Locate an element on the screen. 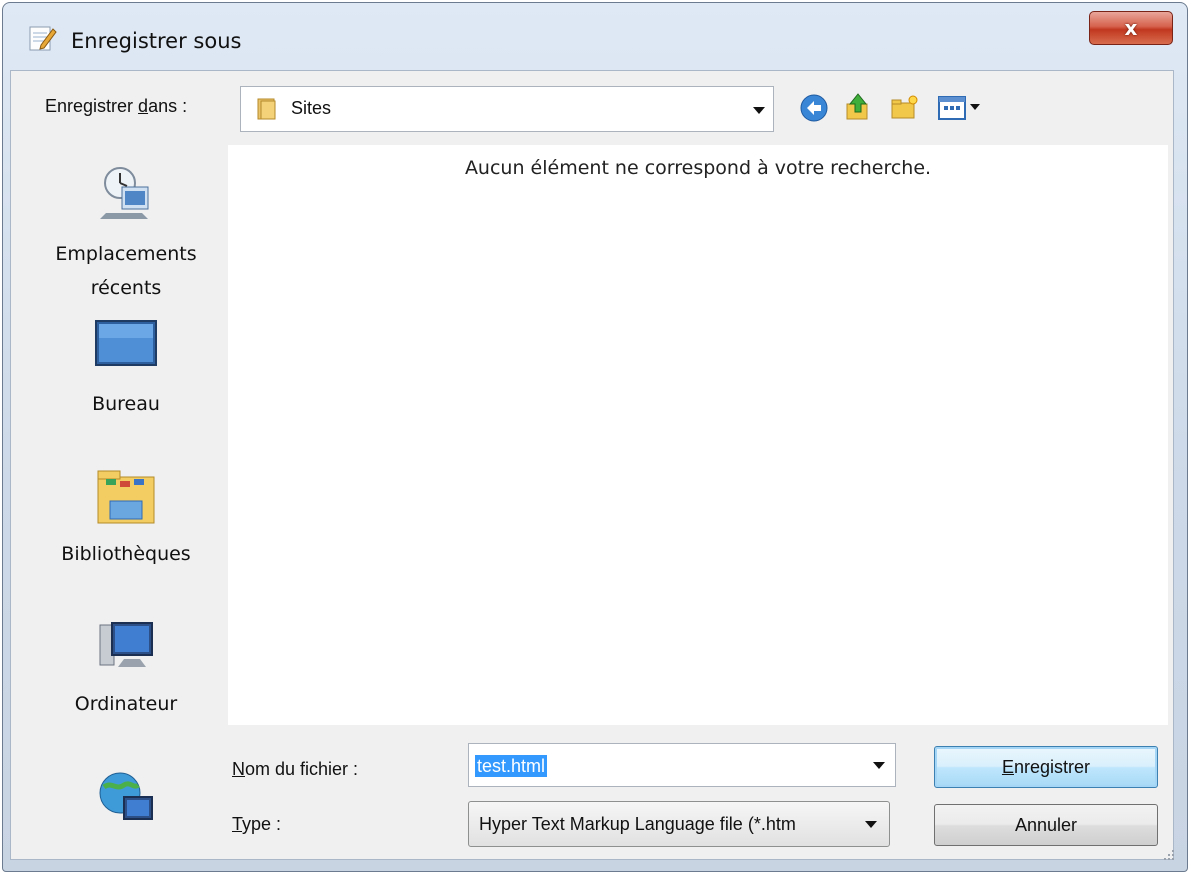  location-combo: Sites is located at coordinates (507, 109).